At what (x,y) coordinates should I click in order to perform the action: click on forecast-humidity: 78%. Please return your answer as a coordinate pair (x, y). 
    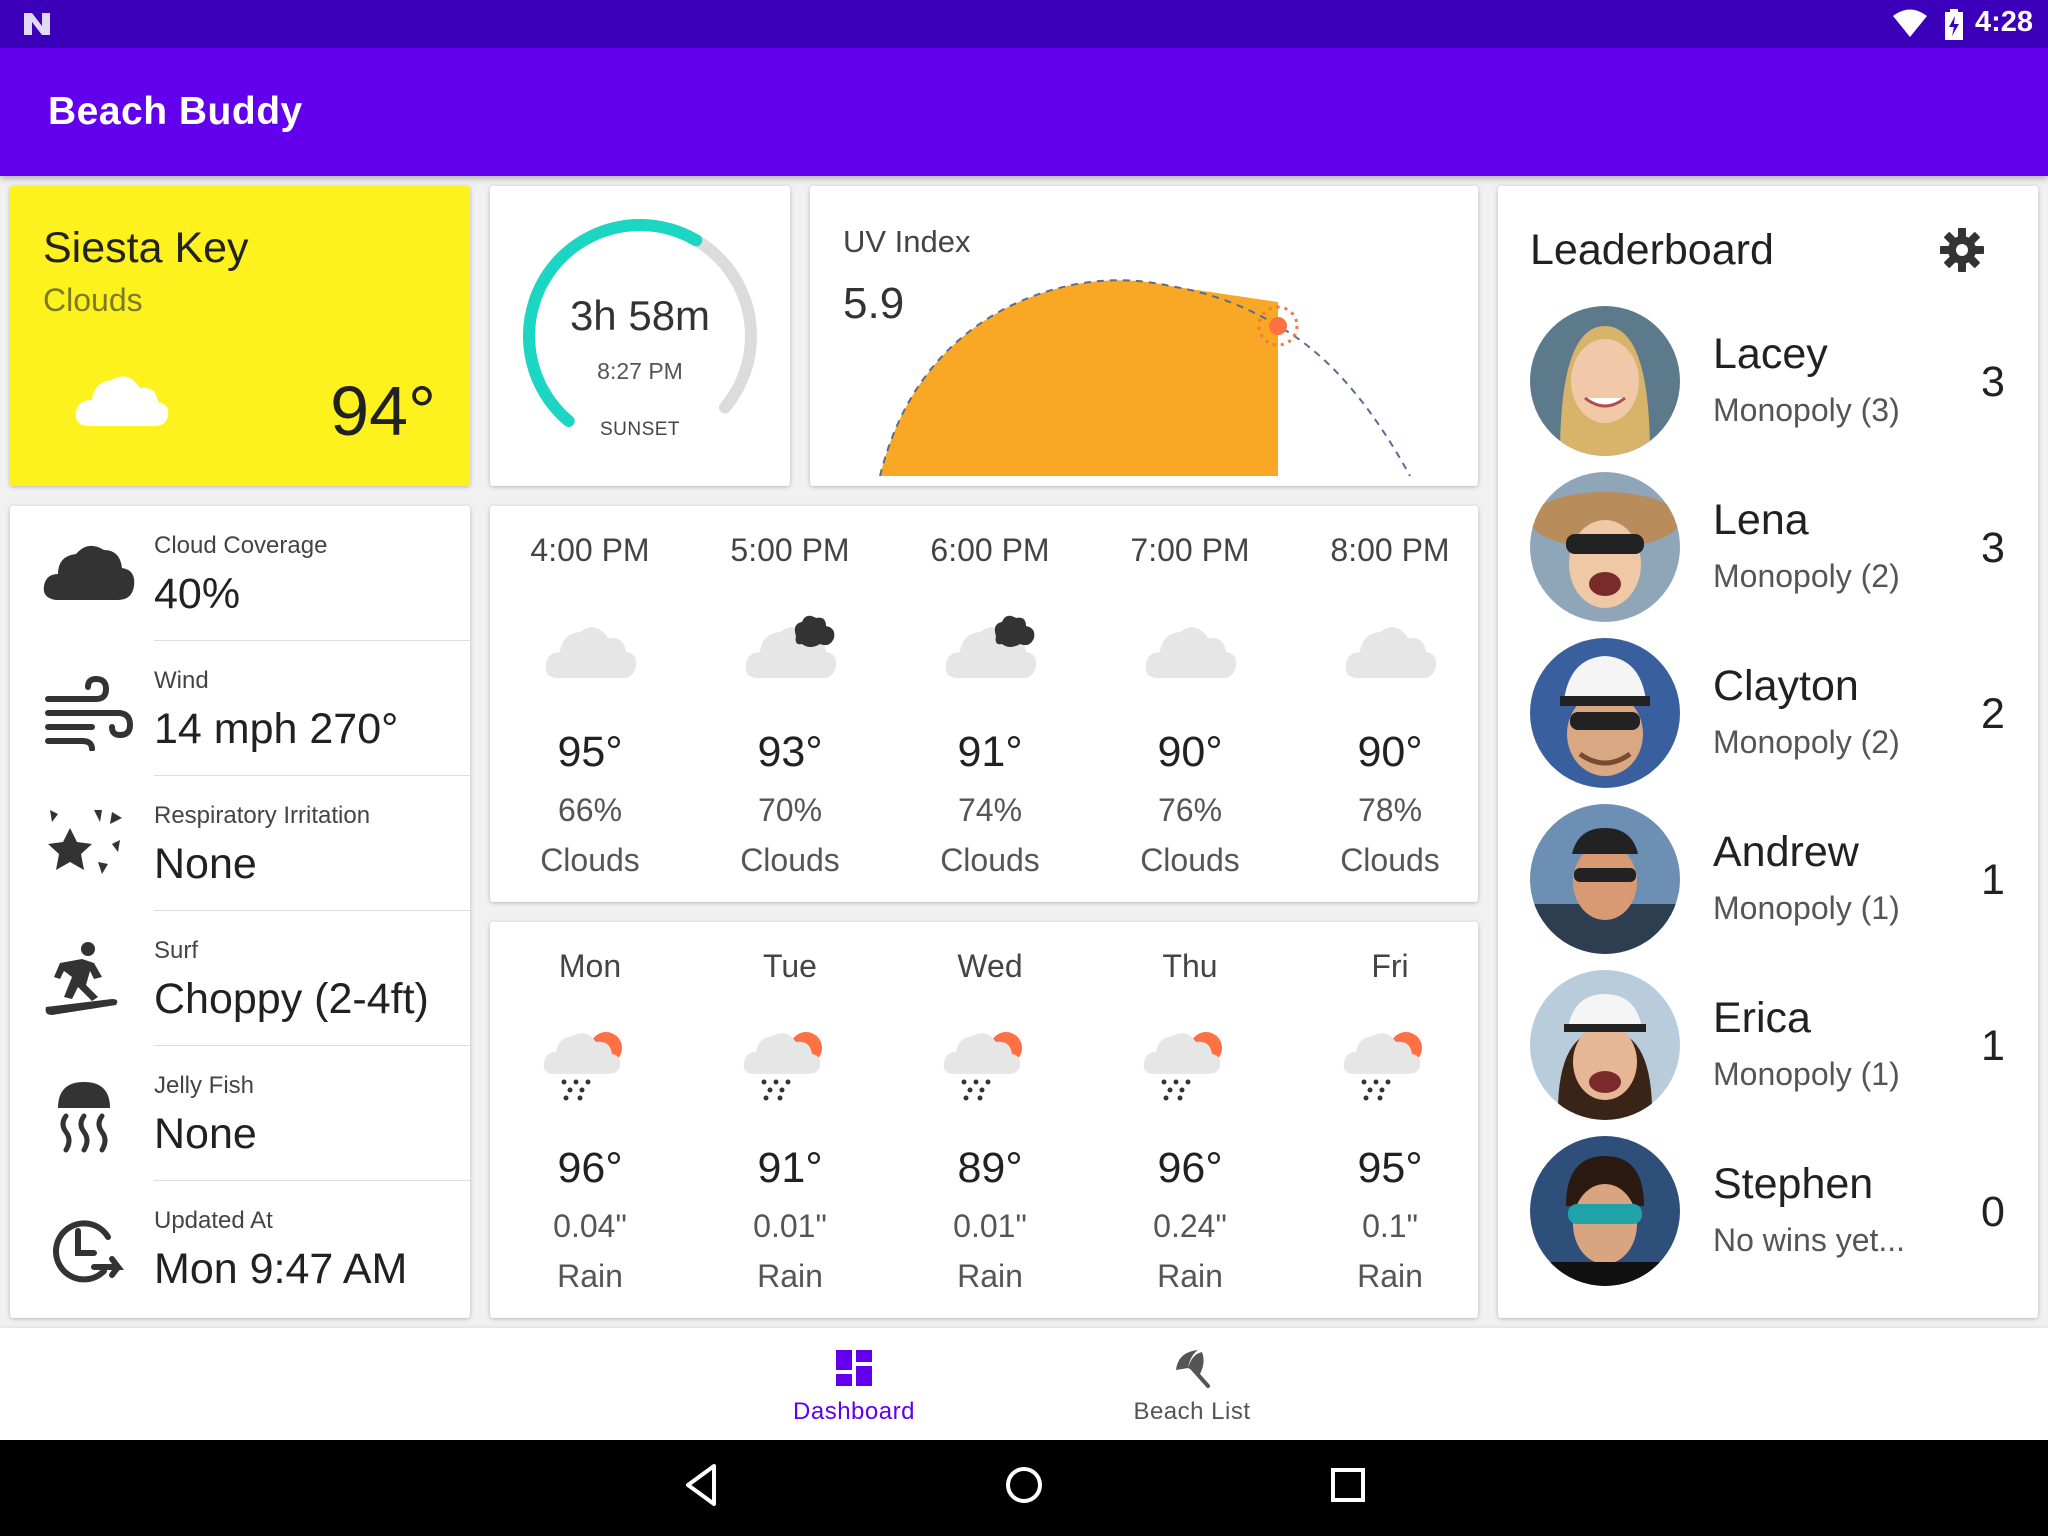
    Looking at the image, I should click on (1390, 810).